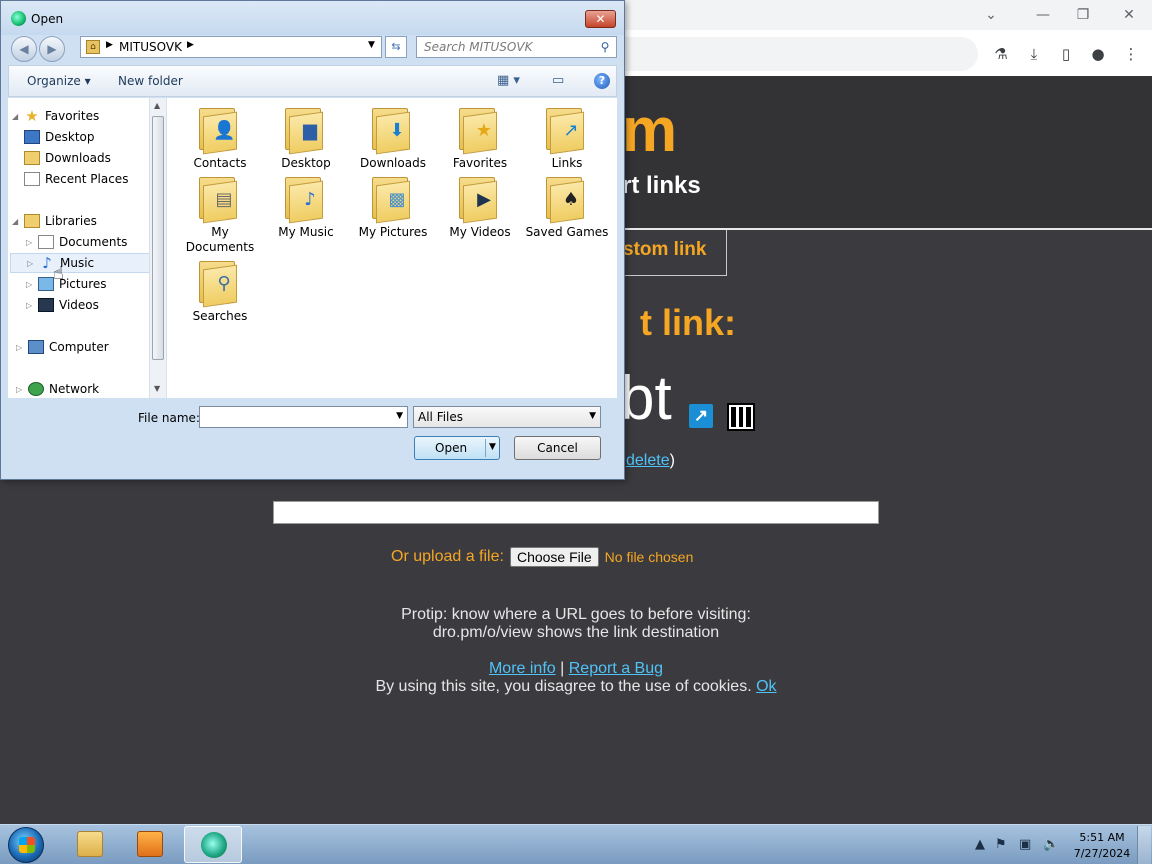 The image size is (1152, 864). I want to click on folder-saved-games: ♠ Saved Games, so click(567, 207).